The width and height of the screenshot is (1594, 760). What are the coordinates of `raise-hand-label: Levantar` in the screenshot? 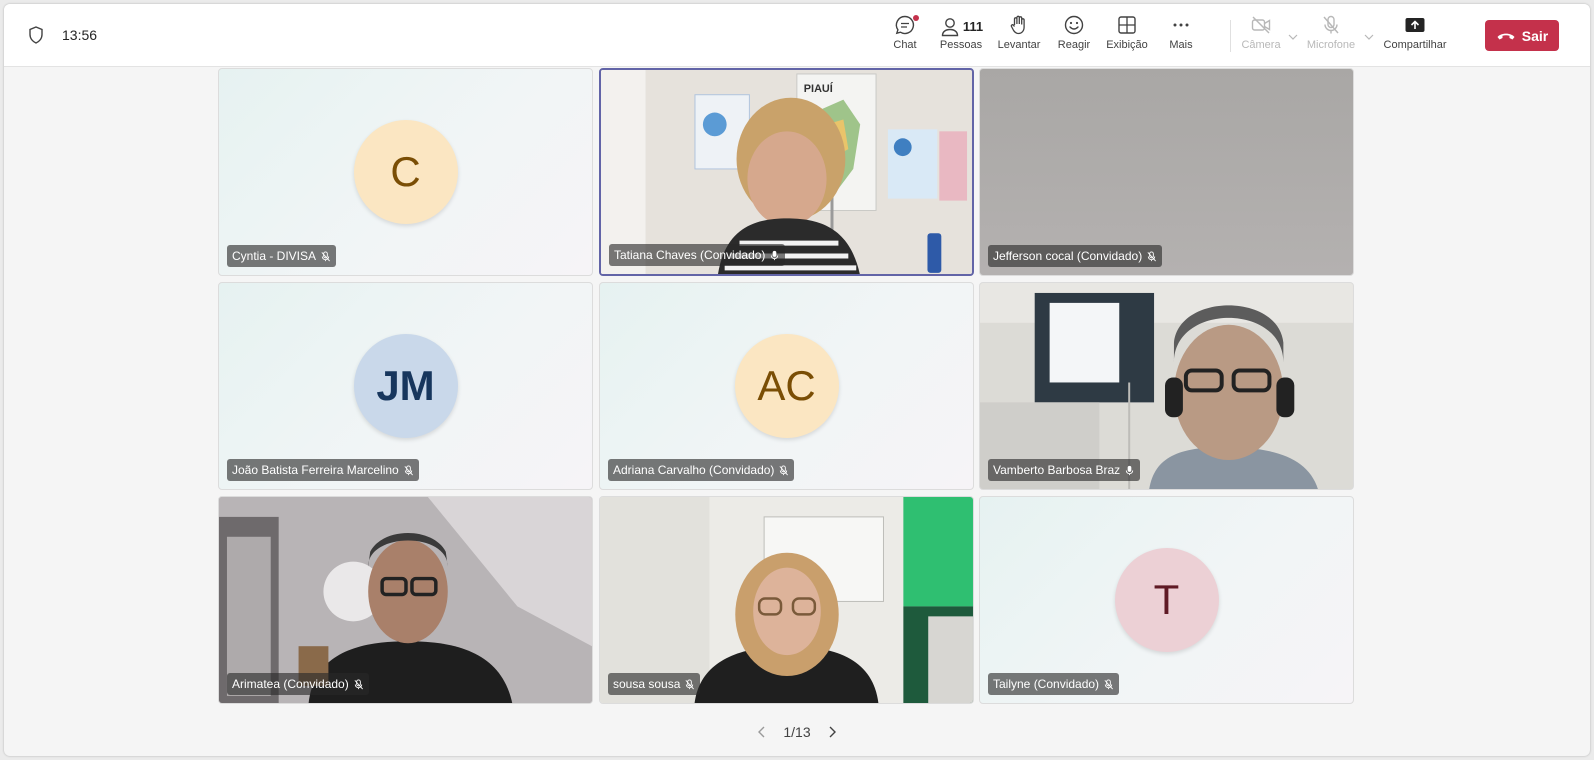 It's located at (1019, 45).